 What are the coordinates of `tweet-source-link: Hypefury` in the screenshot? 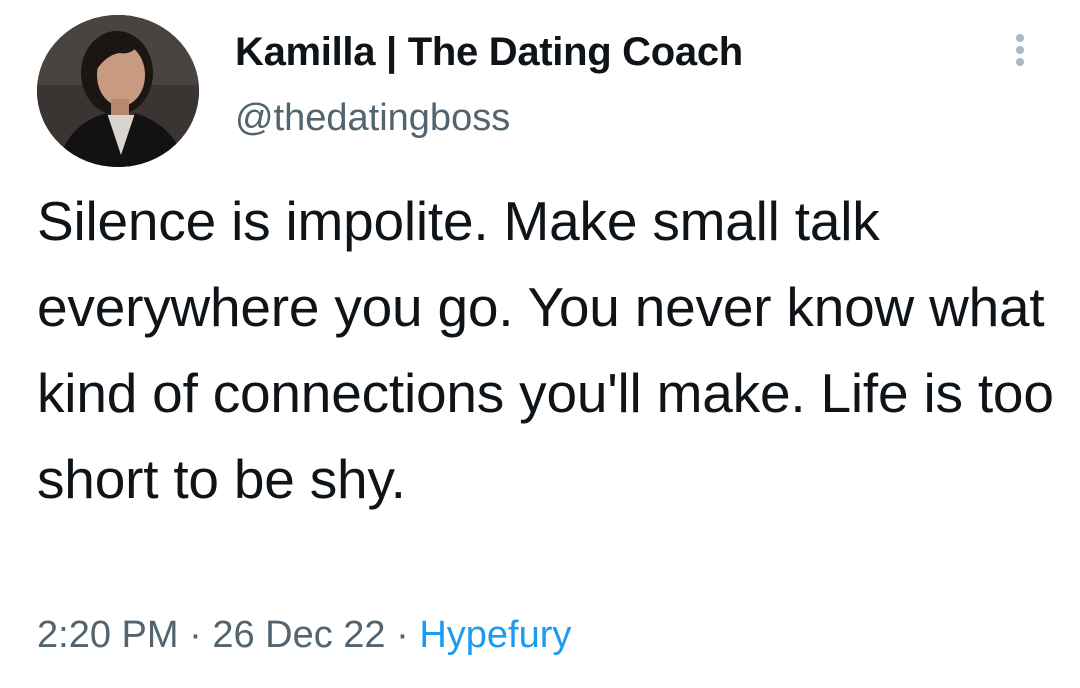 It's located at (495, 635).